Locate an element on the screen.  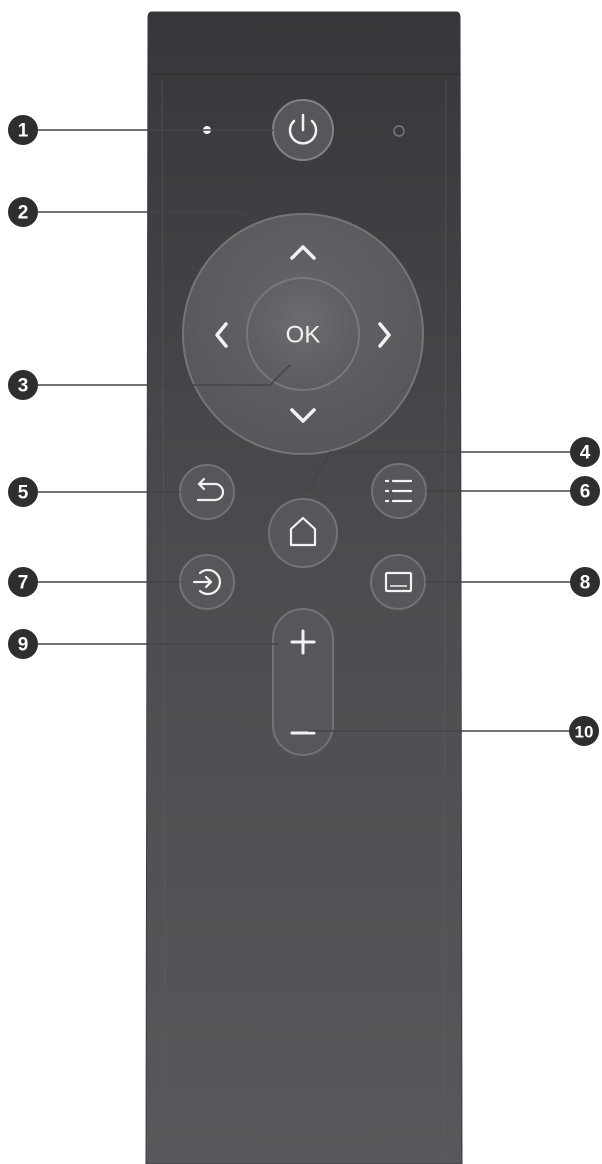
callout-1-number: 1 is located at coordinates (23, 131).